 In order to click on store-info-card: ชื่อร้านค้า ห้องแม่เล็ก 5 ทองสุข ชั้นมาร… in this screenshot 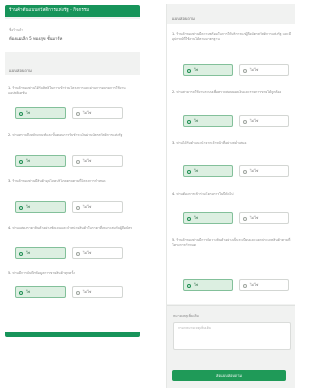, I will do `click(72, 35)`.